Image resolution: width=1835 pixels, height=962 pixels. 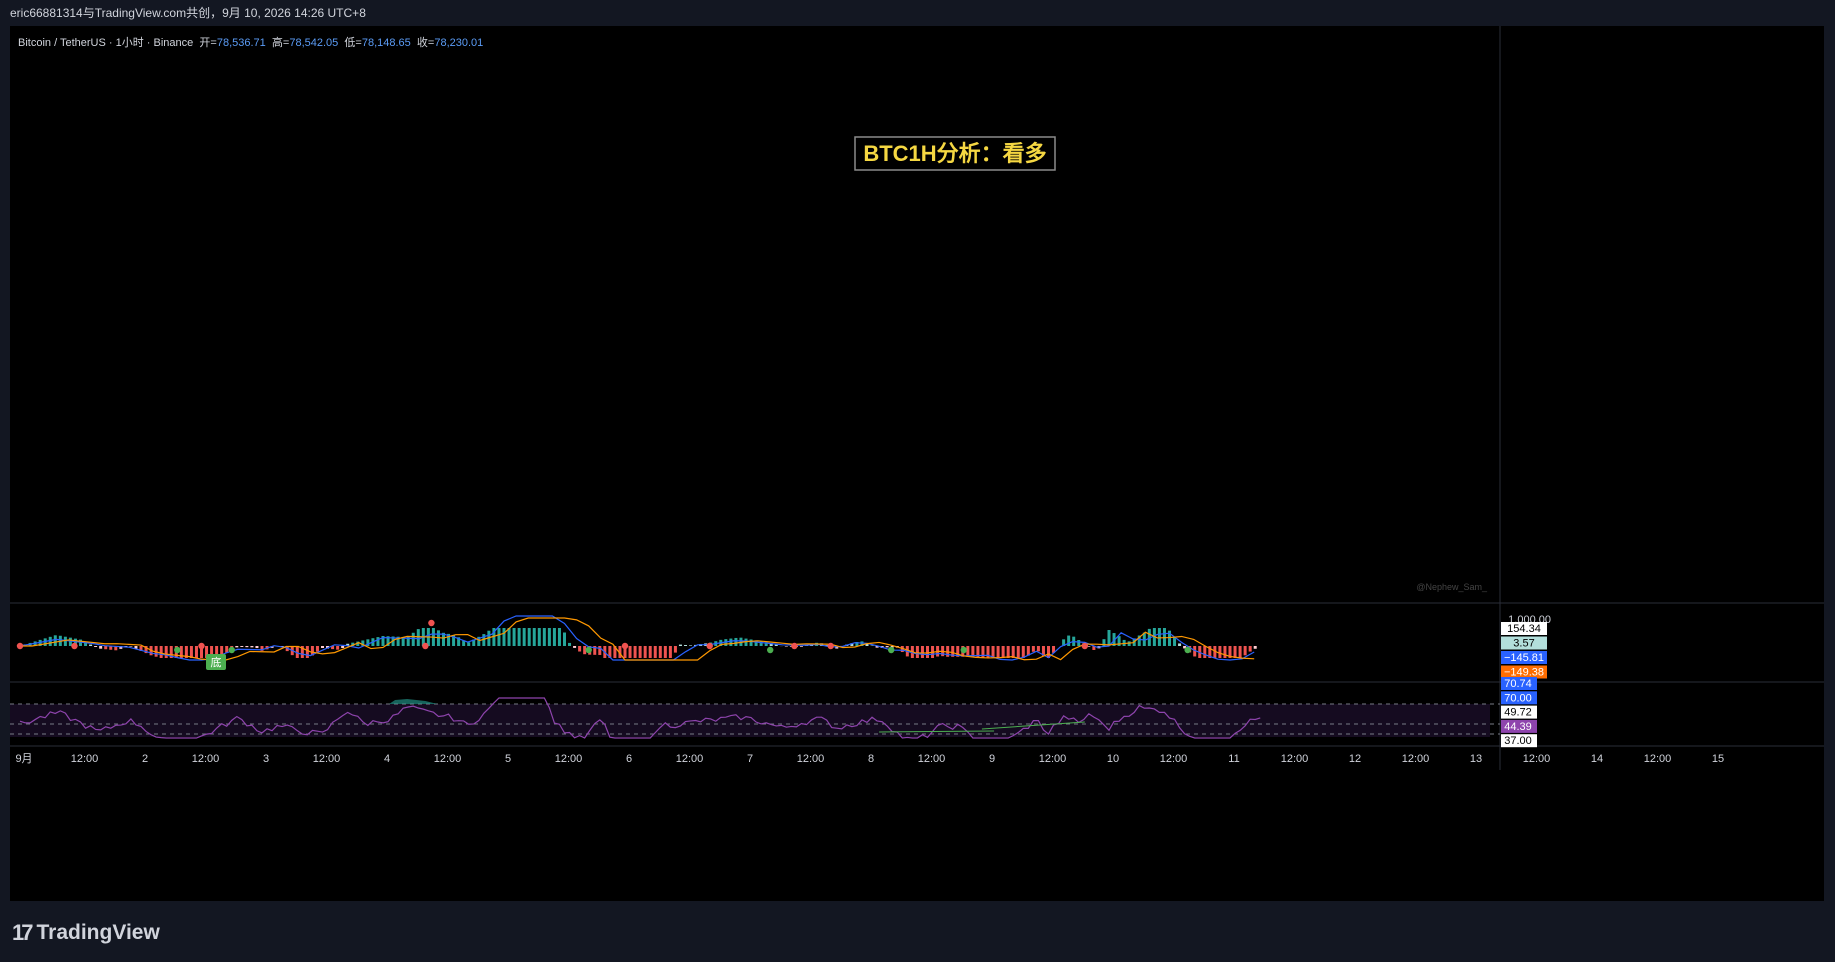 What do you see at coordinates (1524, 658) in the screenshot?
I see `macd-value-label: −145.81` at bounding box center [1524, 658].